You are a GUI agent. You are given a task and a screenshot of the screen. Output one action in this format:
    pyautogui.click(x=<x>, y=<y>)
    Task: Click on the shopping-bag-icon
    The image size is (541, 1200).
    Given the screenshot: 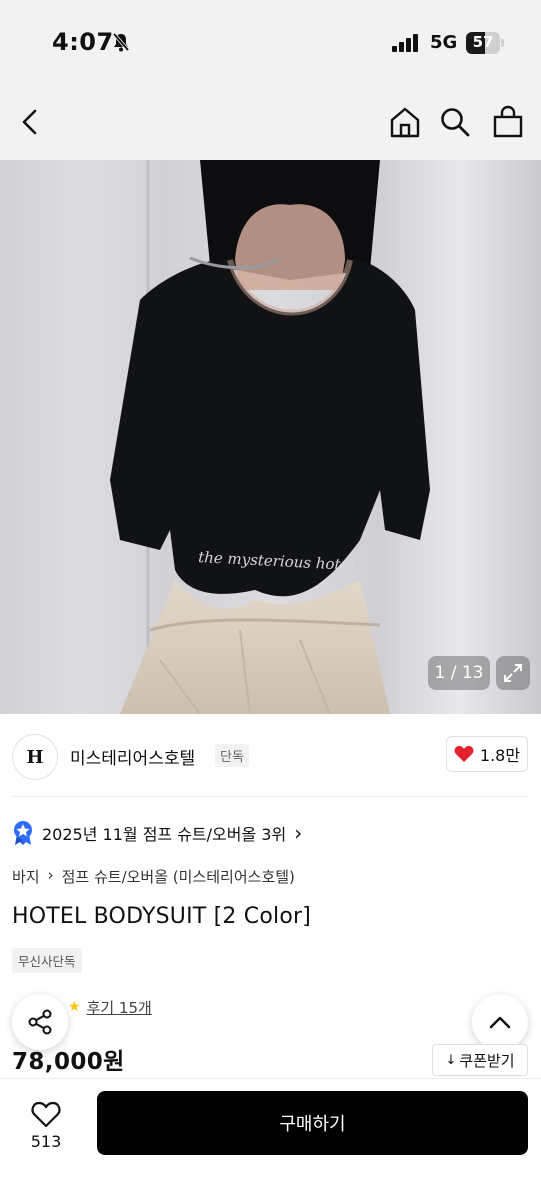 What is the action you would take?
    pyautogui.click(x=508, y=121)
    